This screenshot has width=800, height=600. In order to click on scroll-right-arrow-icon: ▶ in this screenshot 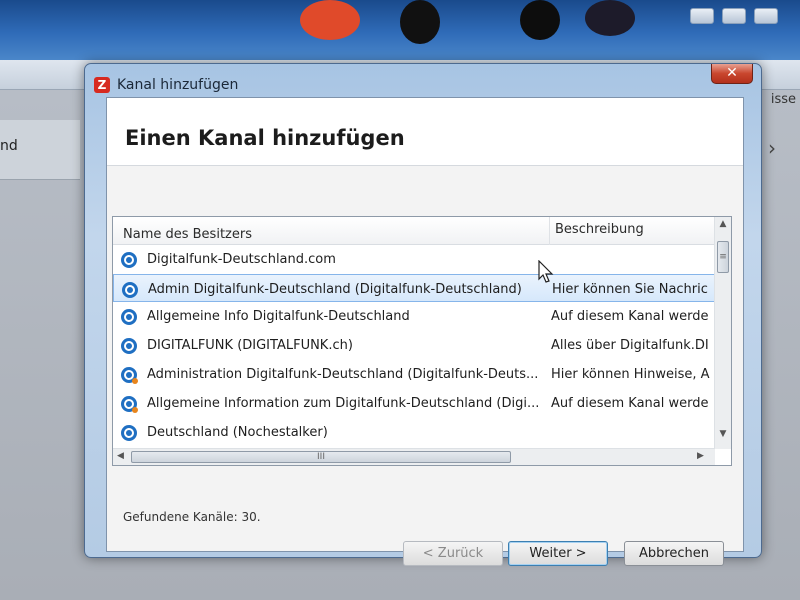, I will do `click(700, 456)`.